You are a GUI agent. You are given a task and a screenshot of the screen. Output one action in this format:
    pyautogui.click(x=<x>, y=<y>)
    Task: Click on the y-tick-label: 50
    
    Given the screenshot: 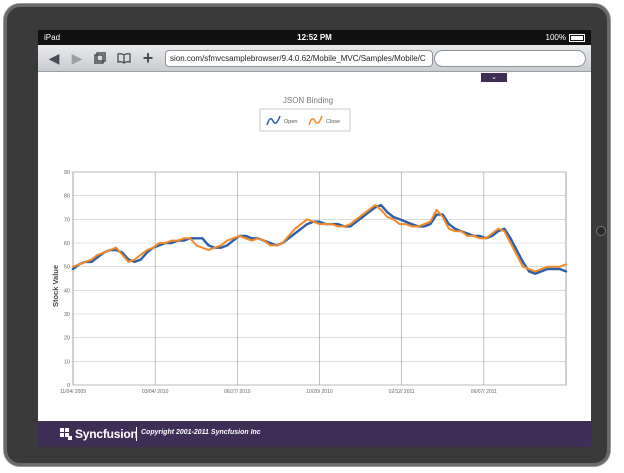 What is the action you would take?
    pyautogui.click(x=67, y=268)
    